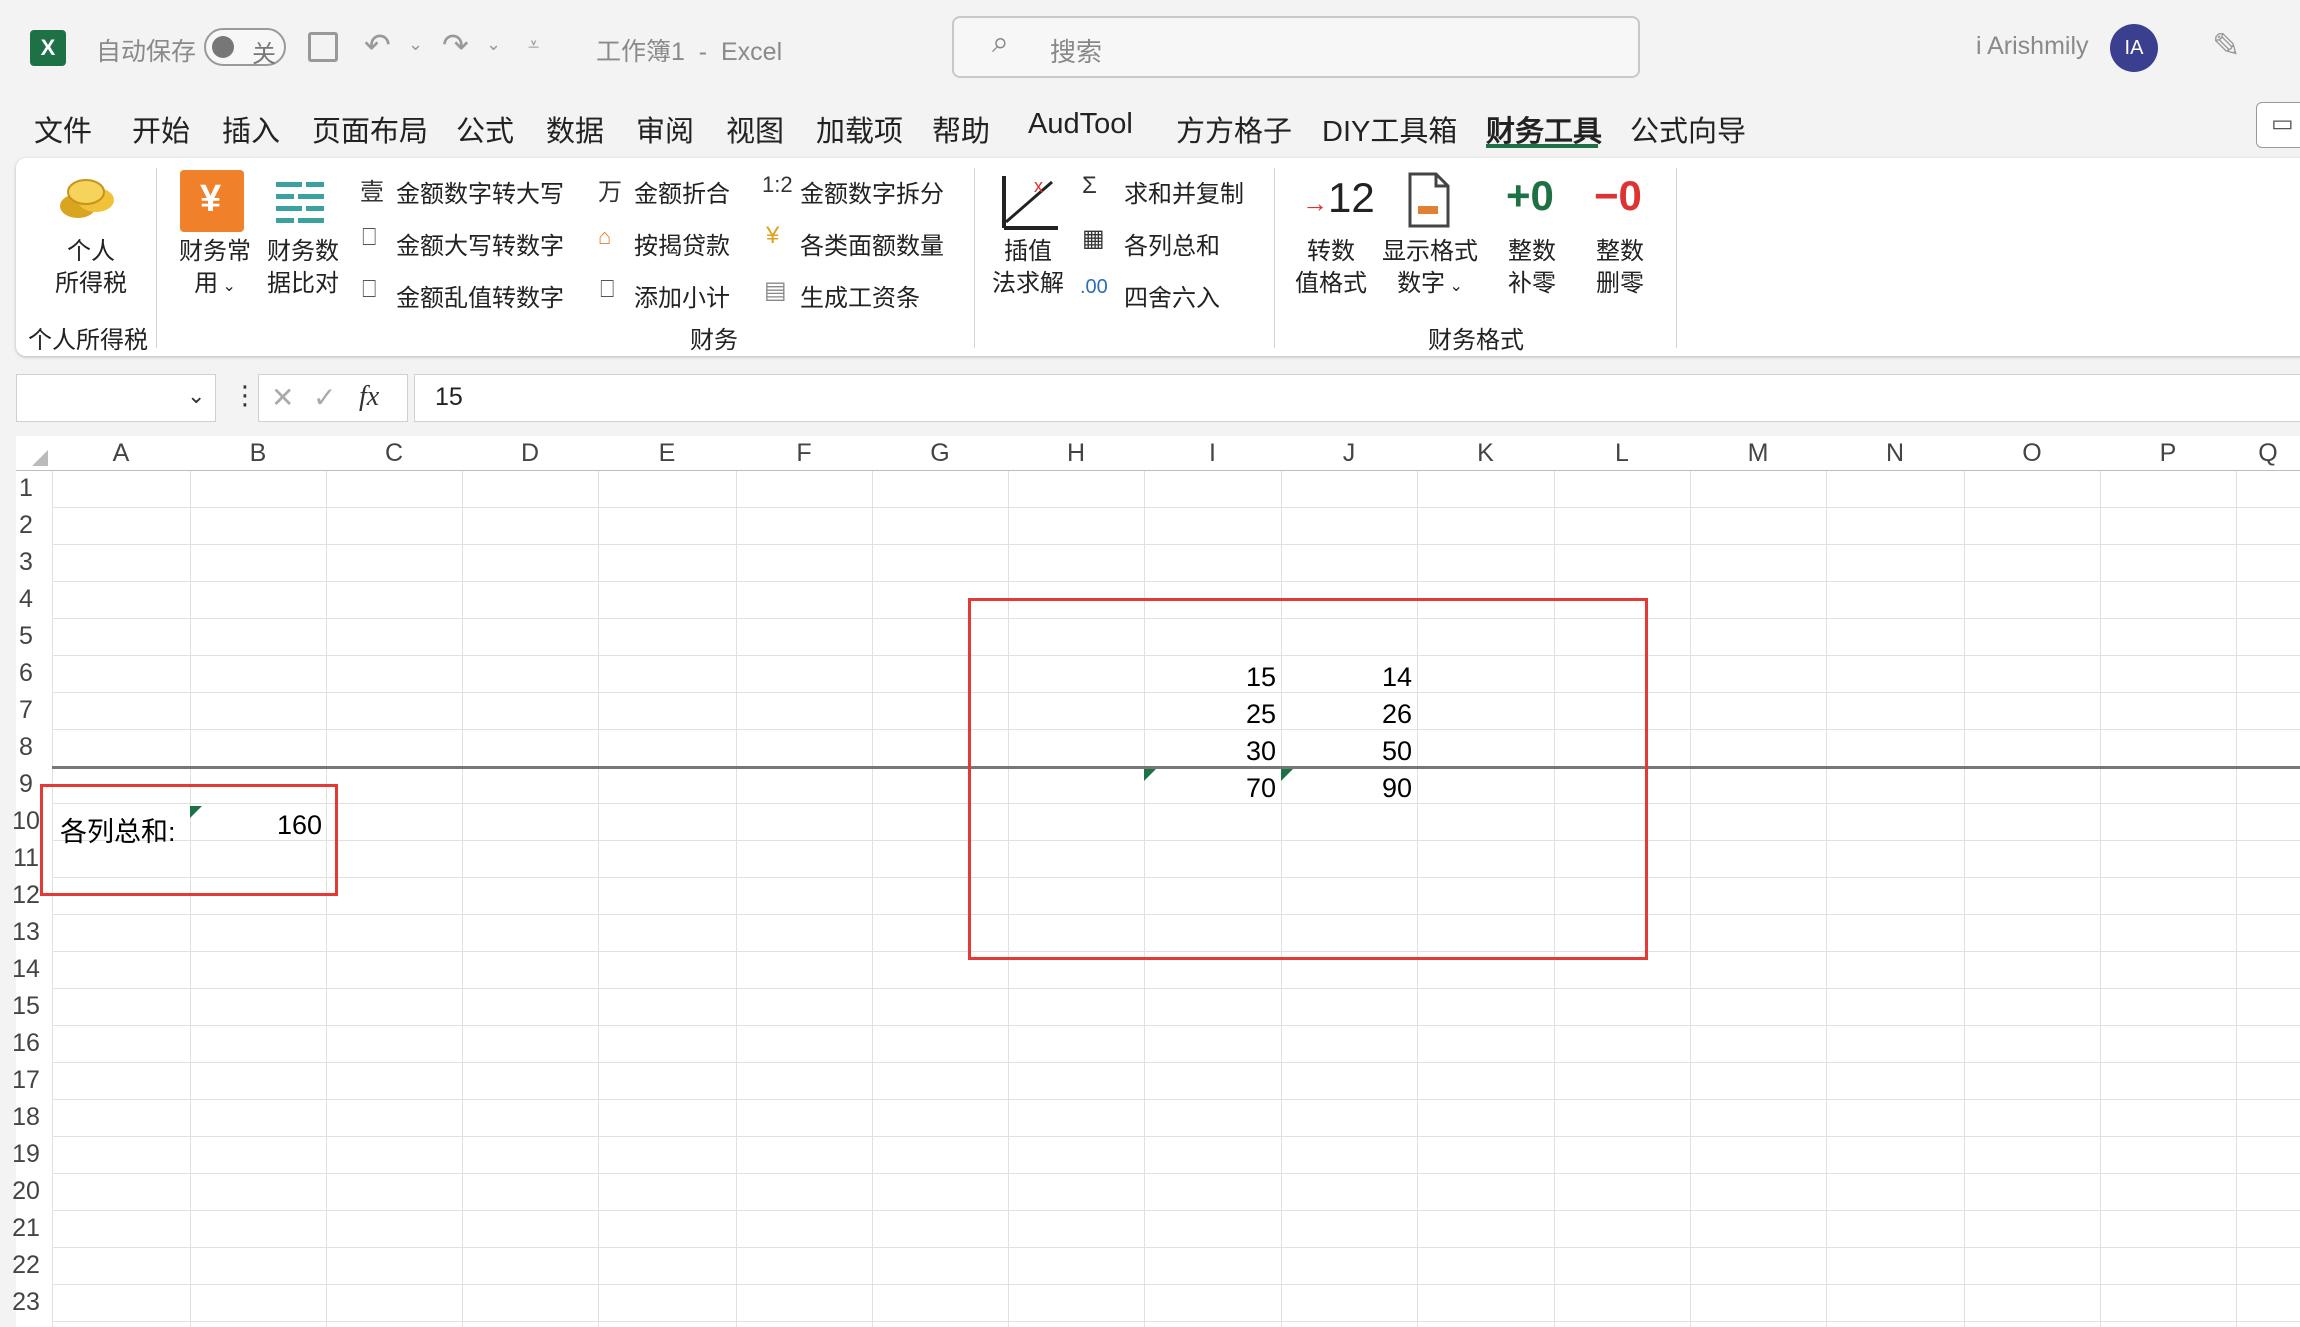 This screenshot has width=2300, height=1327. I want to click on tab-help: 帮助, so click(961, 129).